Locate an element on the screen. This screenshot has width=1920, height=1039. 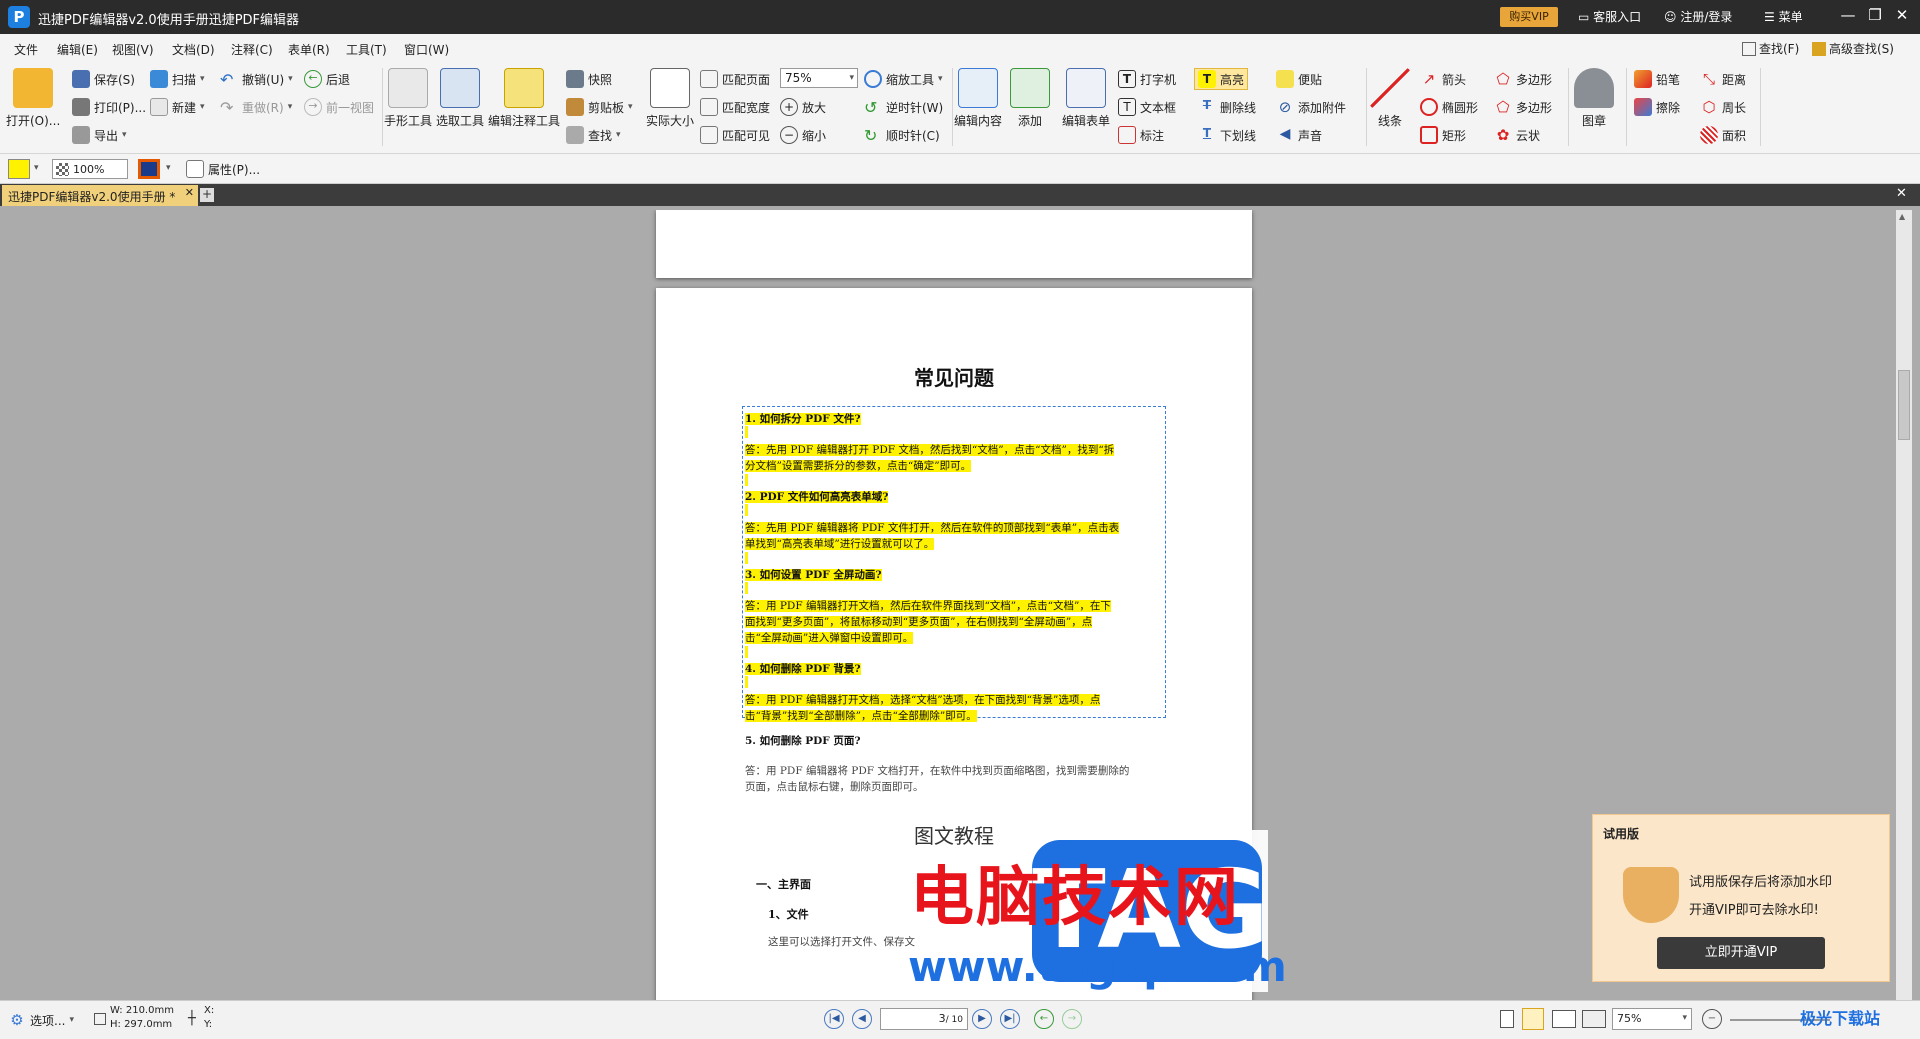
menu-file: 文件 is located at coordinates (26, 49).